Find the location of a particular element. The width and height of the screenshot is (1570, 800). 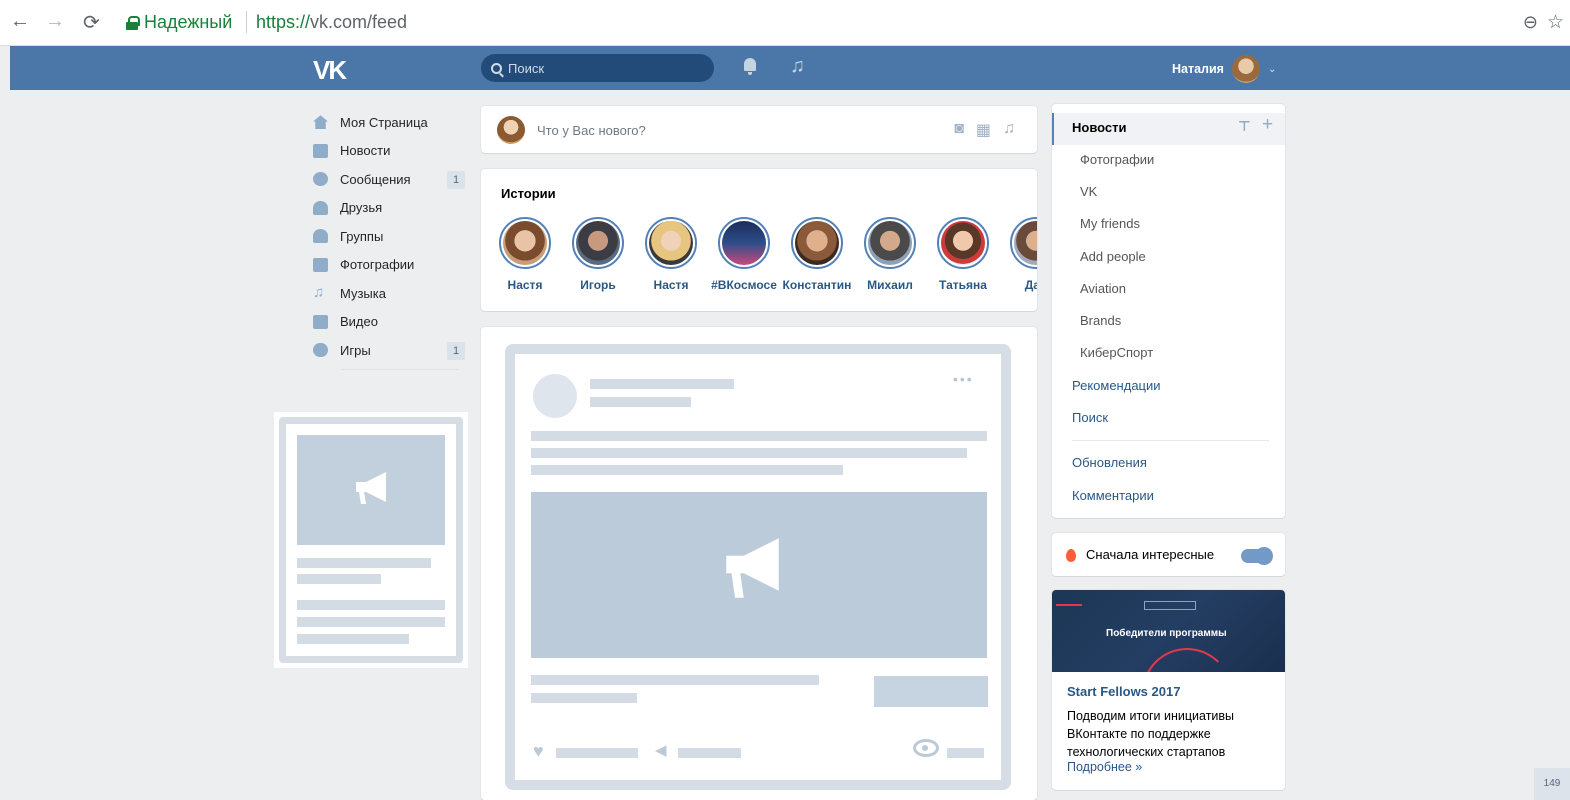

filter-item-sub: My friends is located at coordinates (1110, 224).